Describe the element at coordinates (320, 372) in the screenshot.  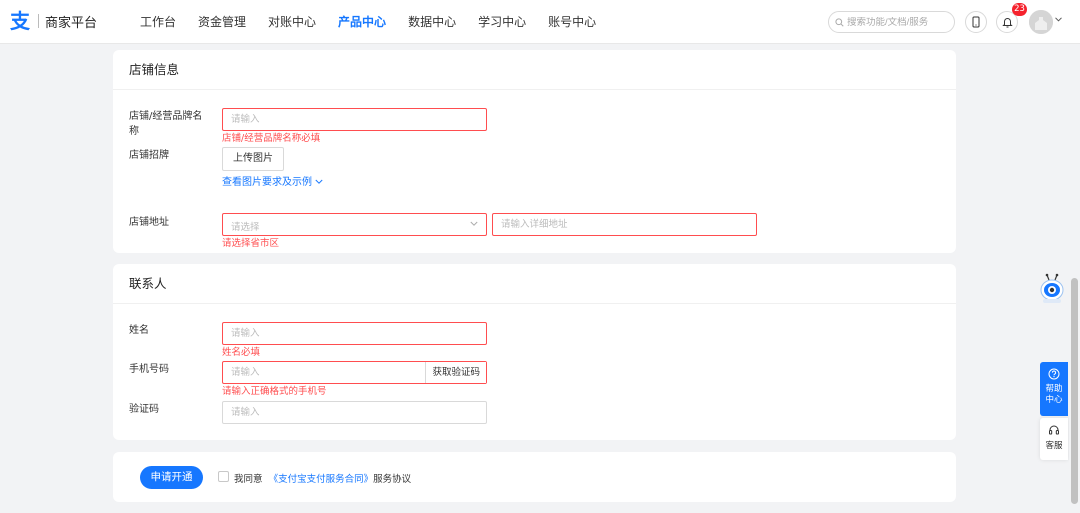
I see `phone-input` at that location.